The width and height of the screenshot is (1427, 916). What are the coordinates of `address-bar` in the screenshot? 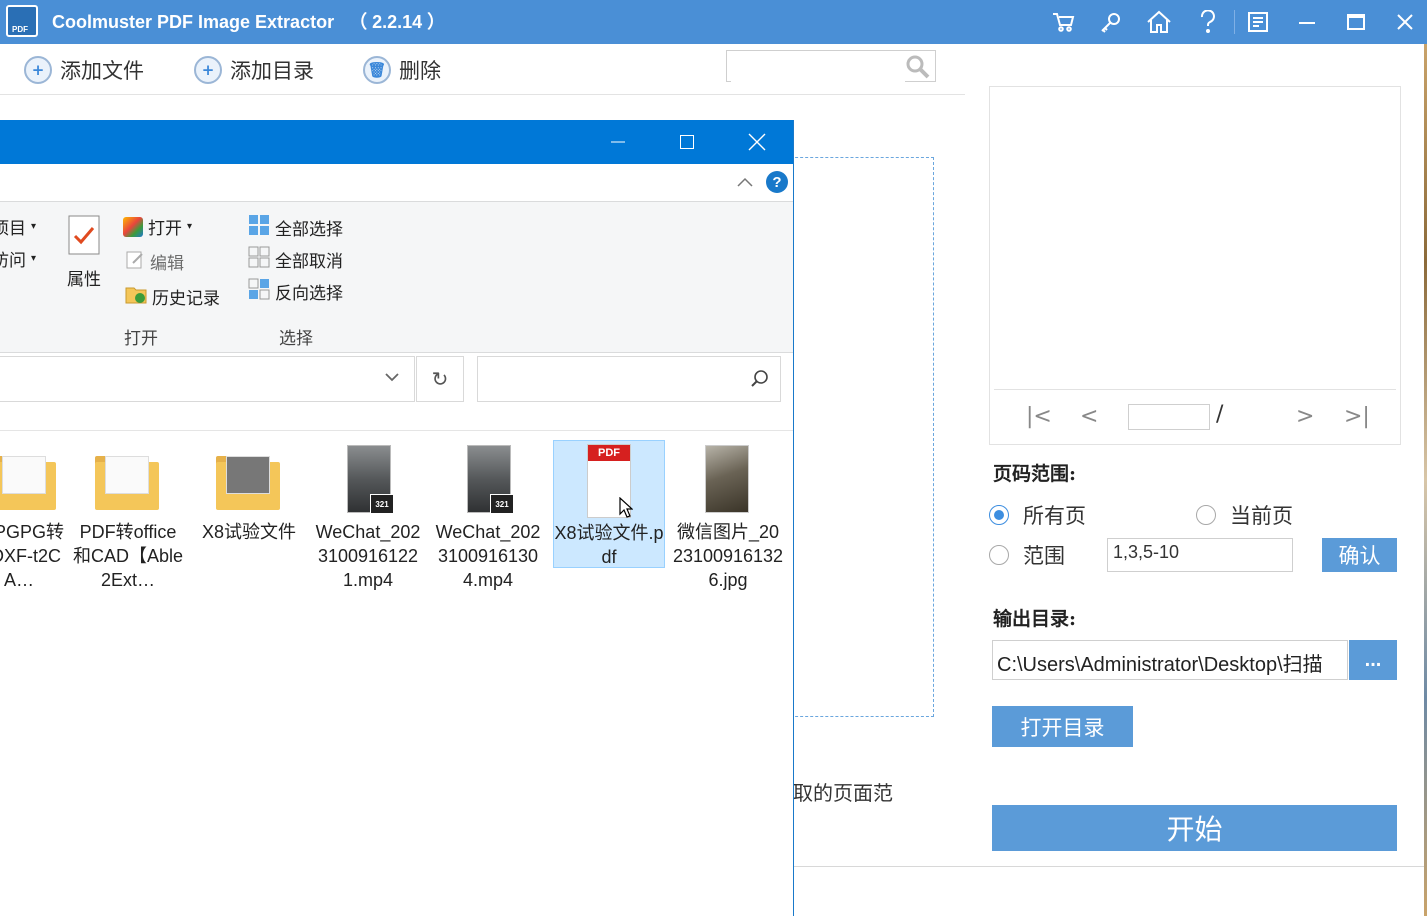 It's located at (207, 379).